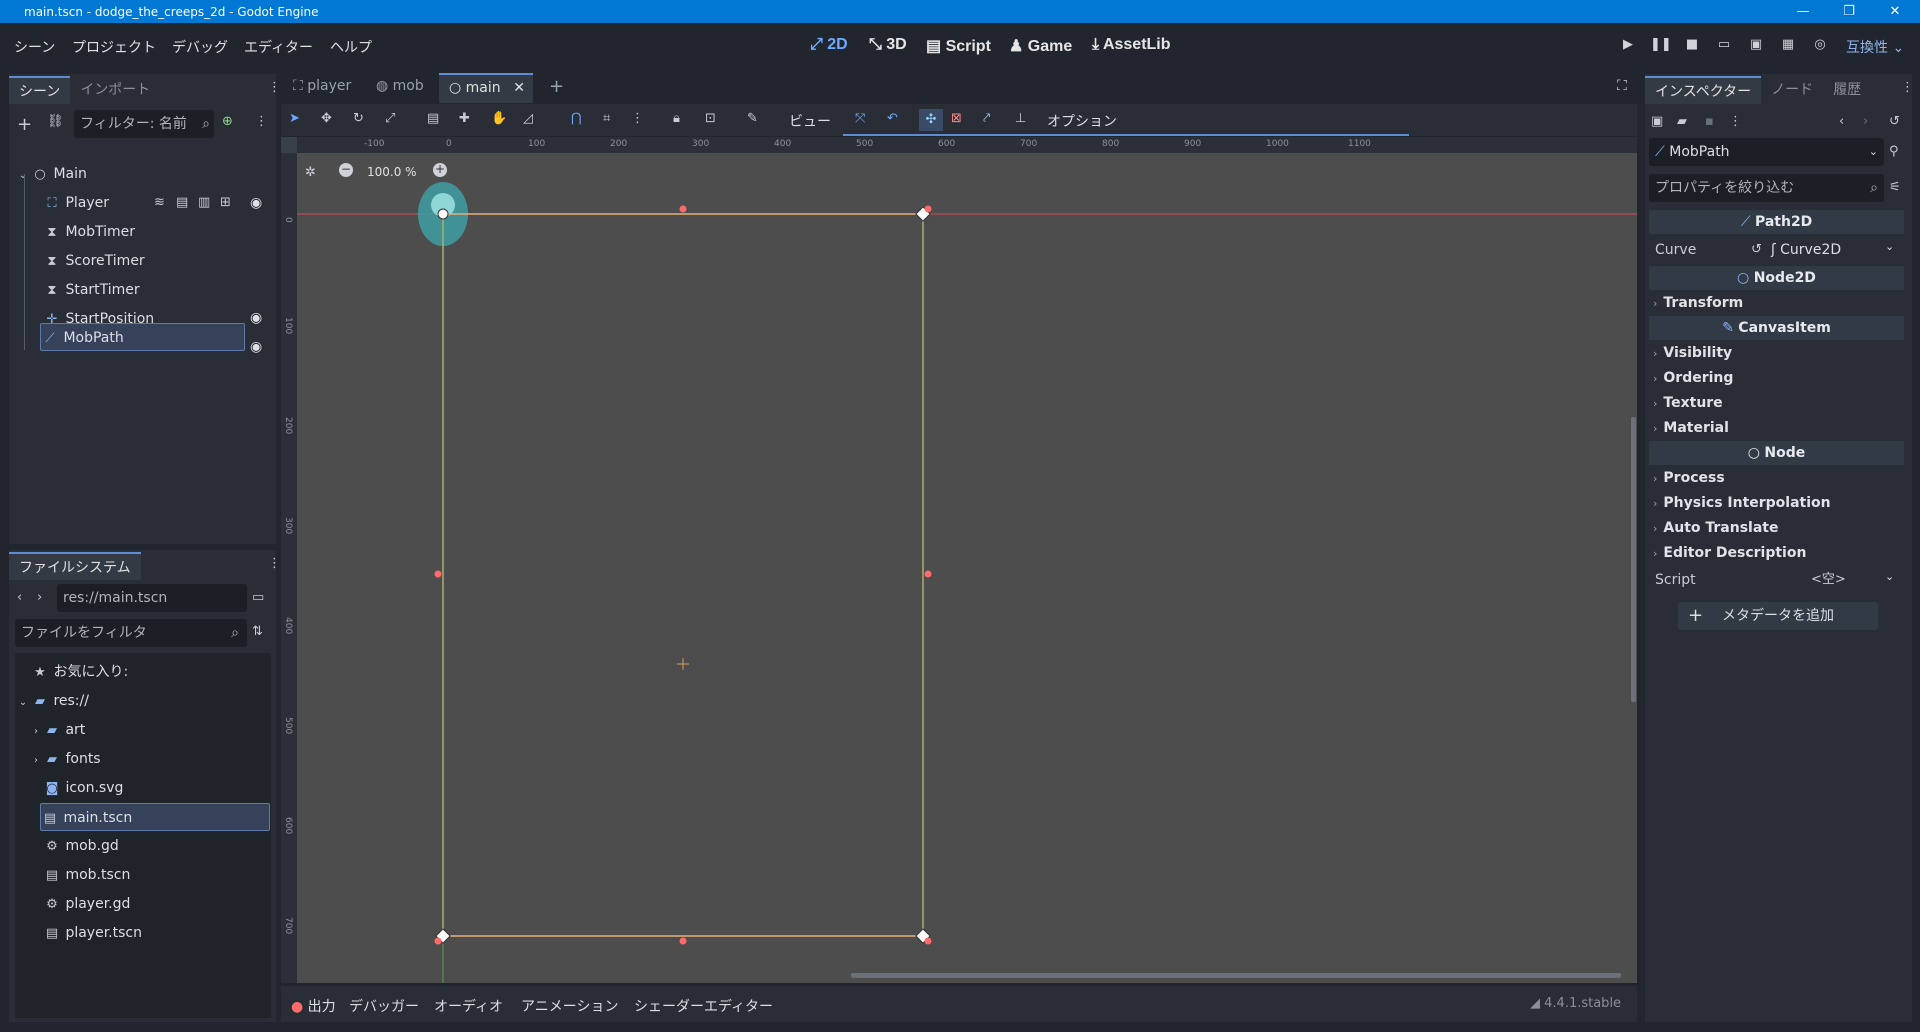 Image resolution: width=1920 pixels, height=1032 pixels. What do you see at coordinates (182, 202) in the screenshot?
I see `groups-icon: ▤` at bounding box center [182, 202].